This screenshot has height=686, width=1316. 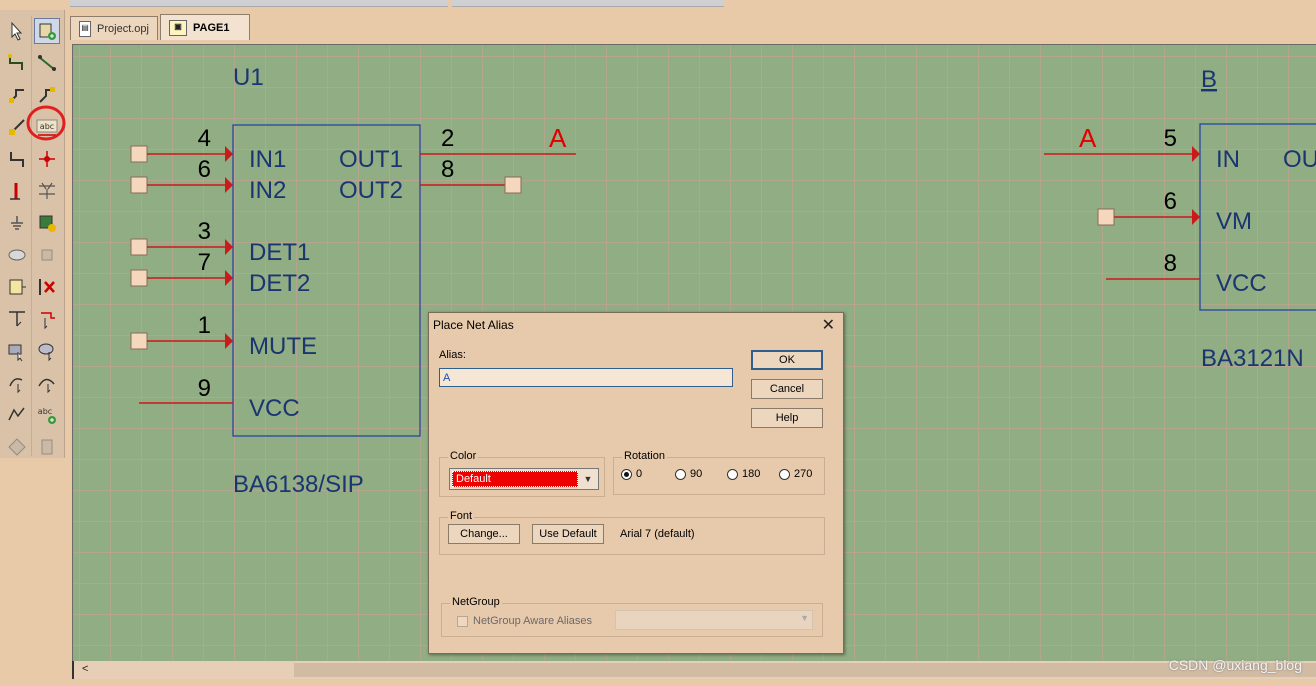 What do you see at coordinates (17, 223) in the screenshot?
I see `ground-icon` at bounding box center [17, 223].